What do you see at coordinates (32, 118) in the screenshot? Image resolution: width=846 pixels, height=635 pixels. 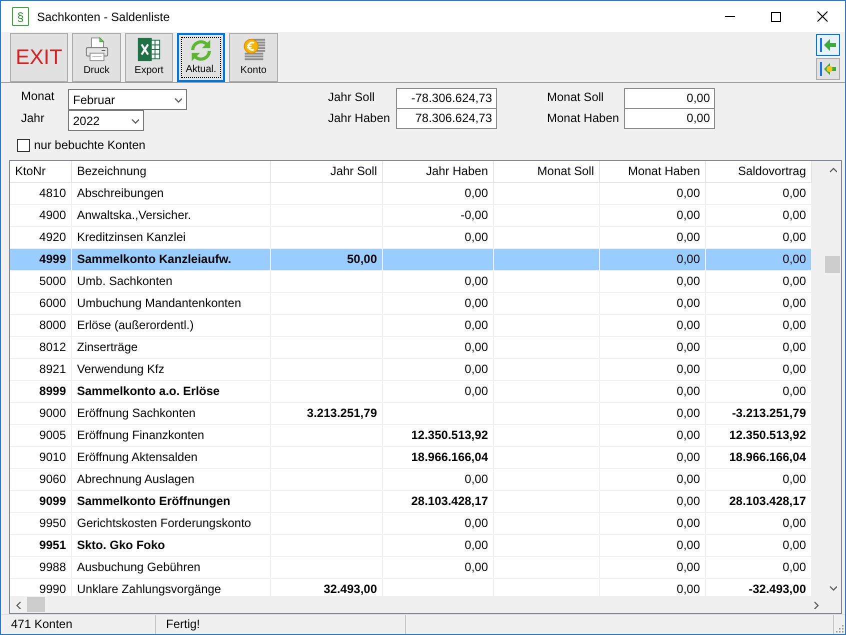 I see `year-label: Jahr` at bounding box center [32, 118].